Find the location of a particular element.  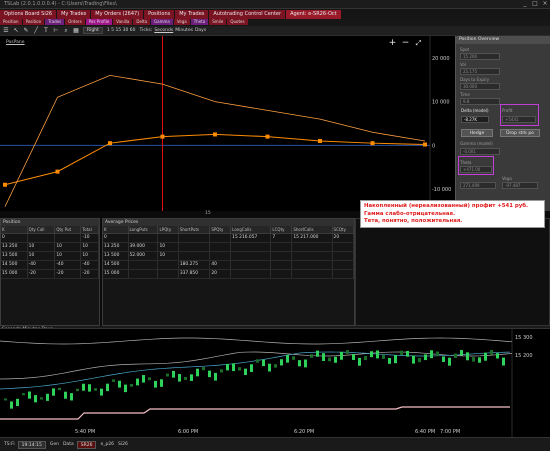

col-header: Total is located at coordinates (89, 230).